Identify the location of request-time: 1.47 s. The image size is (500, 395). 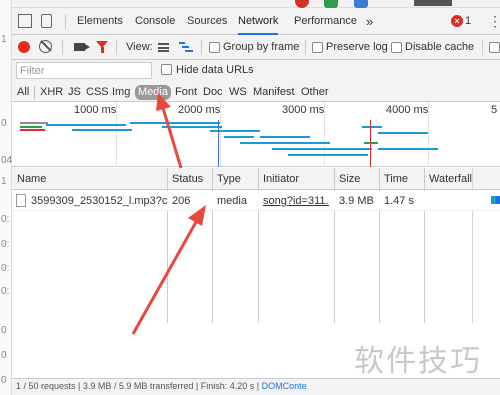
(399, 201).